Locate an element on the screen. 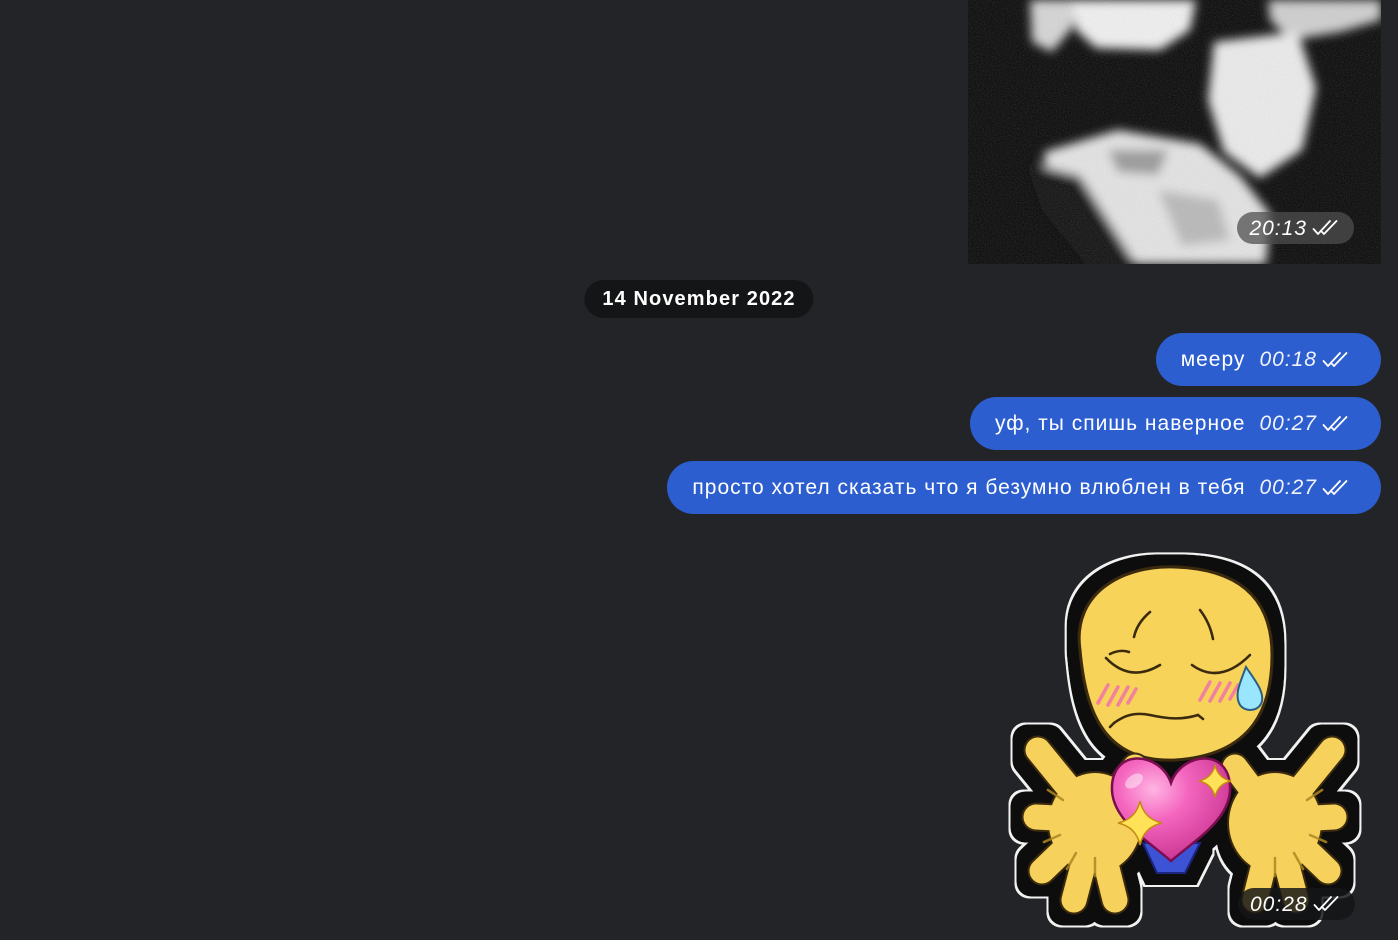 This screenshot has width=1398, height=940. date-separator: 14 November 2022 is located at coordinates (699, 299).